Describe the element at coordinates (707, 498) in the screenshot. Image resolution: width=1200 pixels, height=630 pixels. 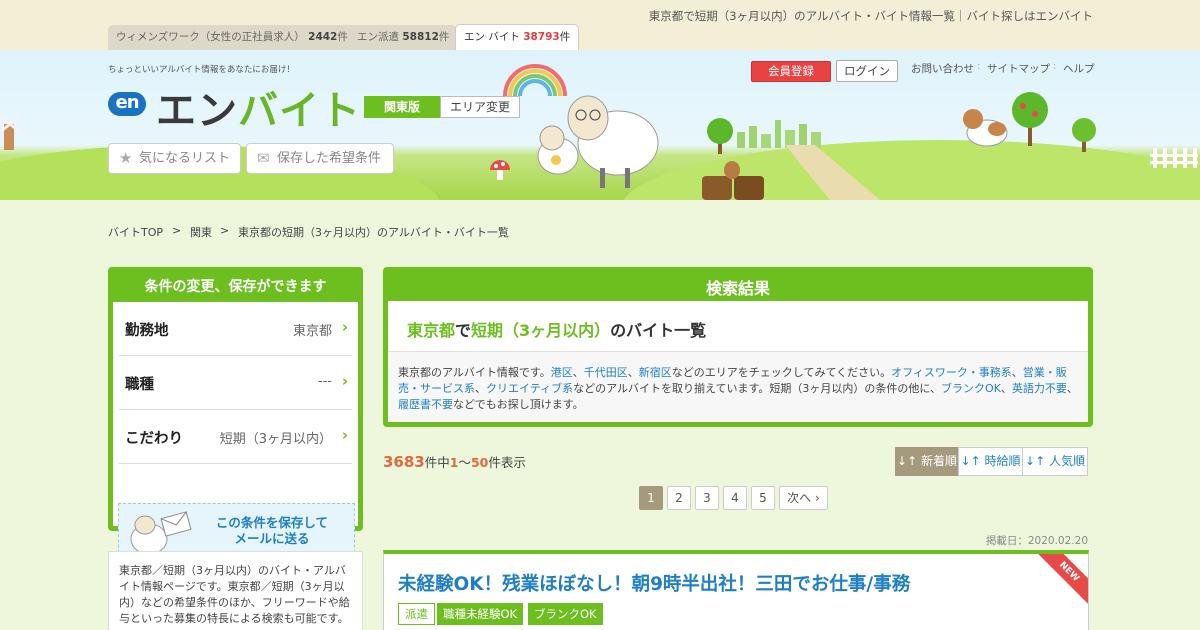
I see `page-3-button: 3` at that location.